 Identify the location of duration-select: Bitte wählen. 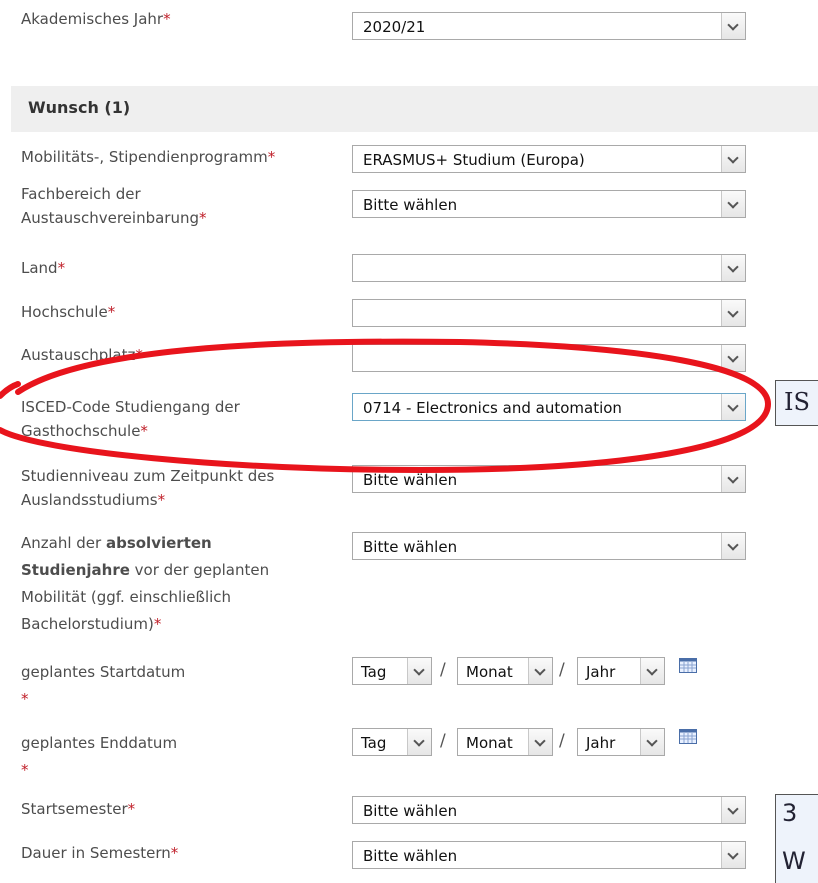
(549, 855).